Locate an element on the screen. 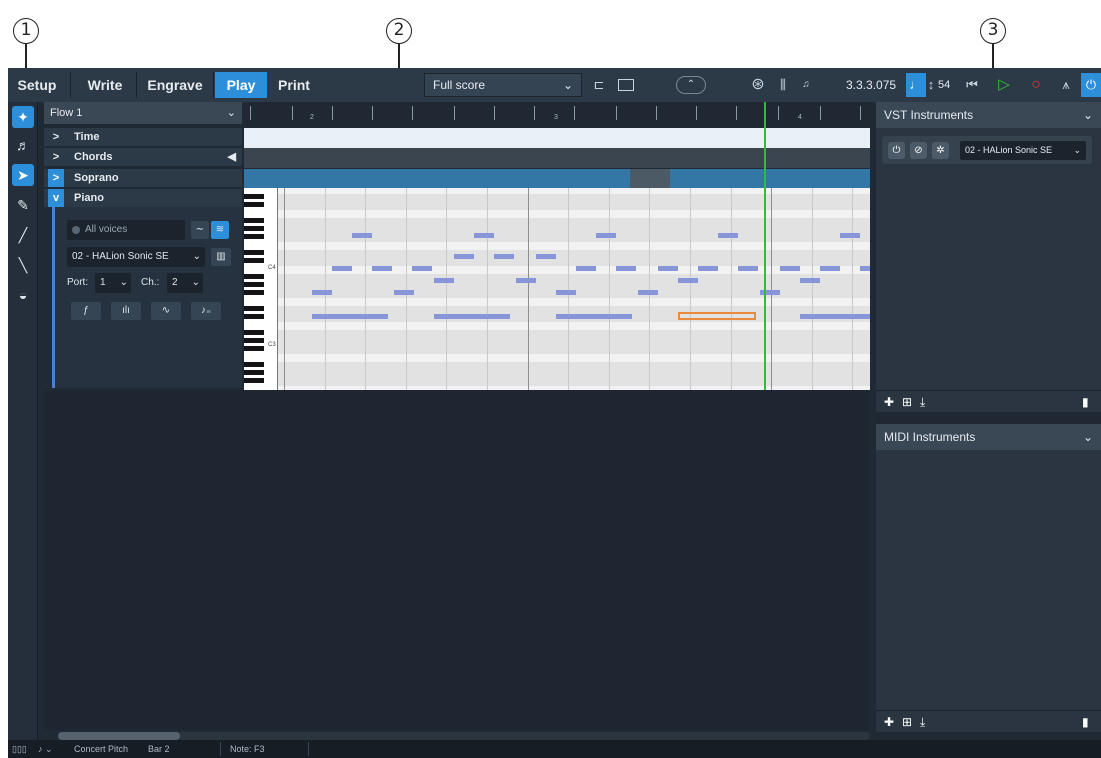 This screenshot has width=1101, height=758. music-note-icon: ♬ is located at coordinates (23, 145).